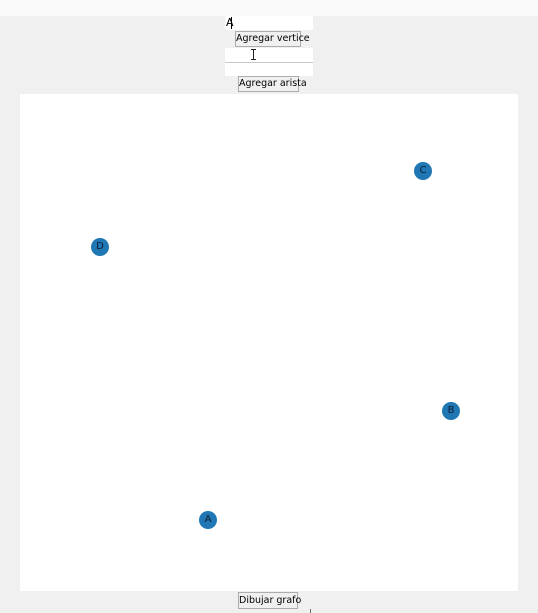 The height and width of the screenshot is (613, 538). Describe the element at coordinates (269, 55) in the screenshot. I see `edge-from-input` at that location.